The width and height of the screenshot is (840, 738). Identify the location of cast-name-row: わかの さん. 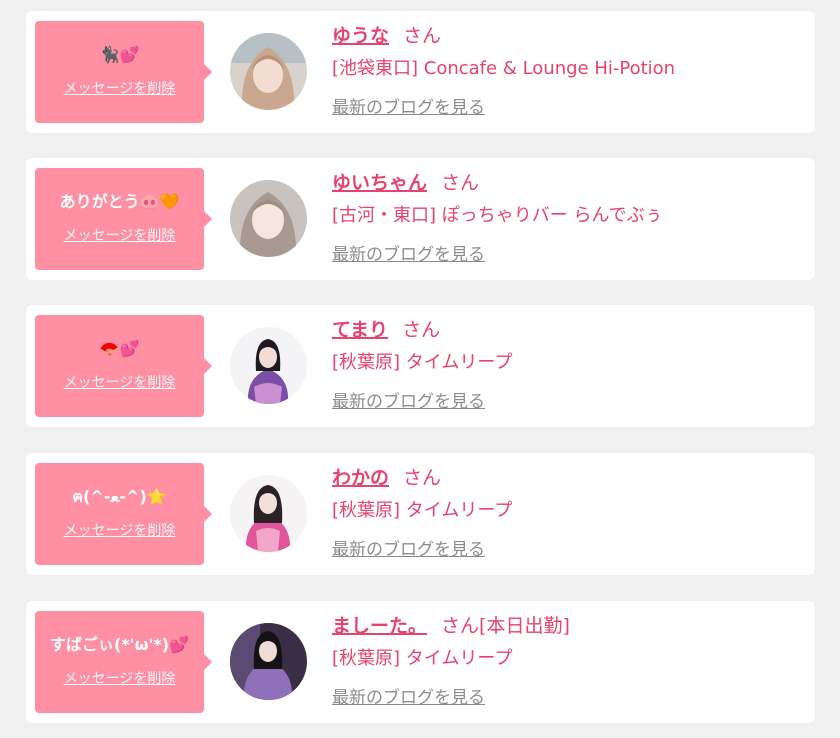
(386, 478).